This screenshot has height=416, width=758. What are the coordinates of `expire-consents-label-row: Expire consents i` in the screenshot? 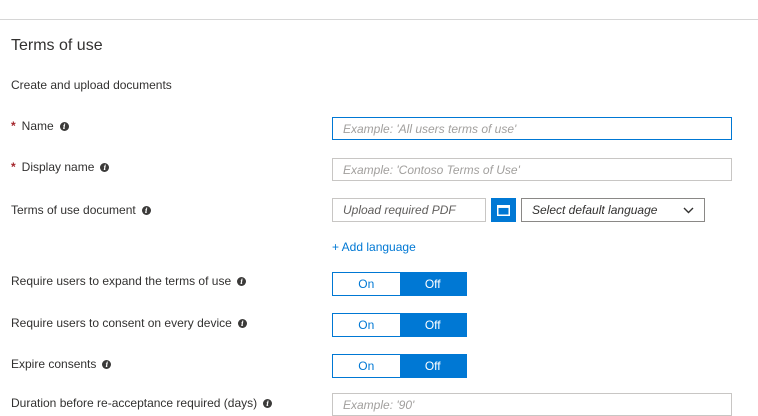 It's located at (61, 364).